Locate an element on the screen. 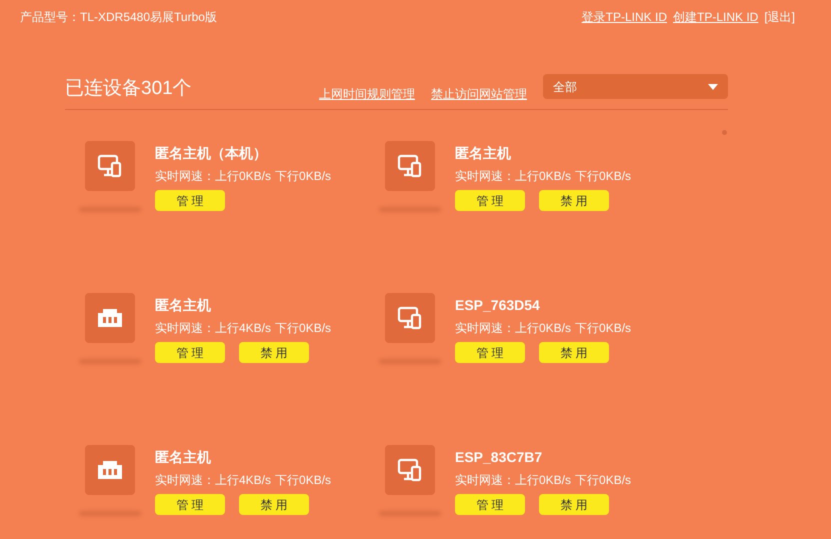 The height and width of the screenshot is (539, 831). device-name: ESP_763D54 is located at coordinates (498, 305).